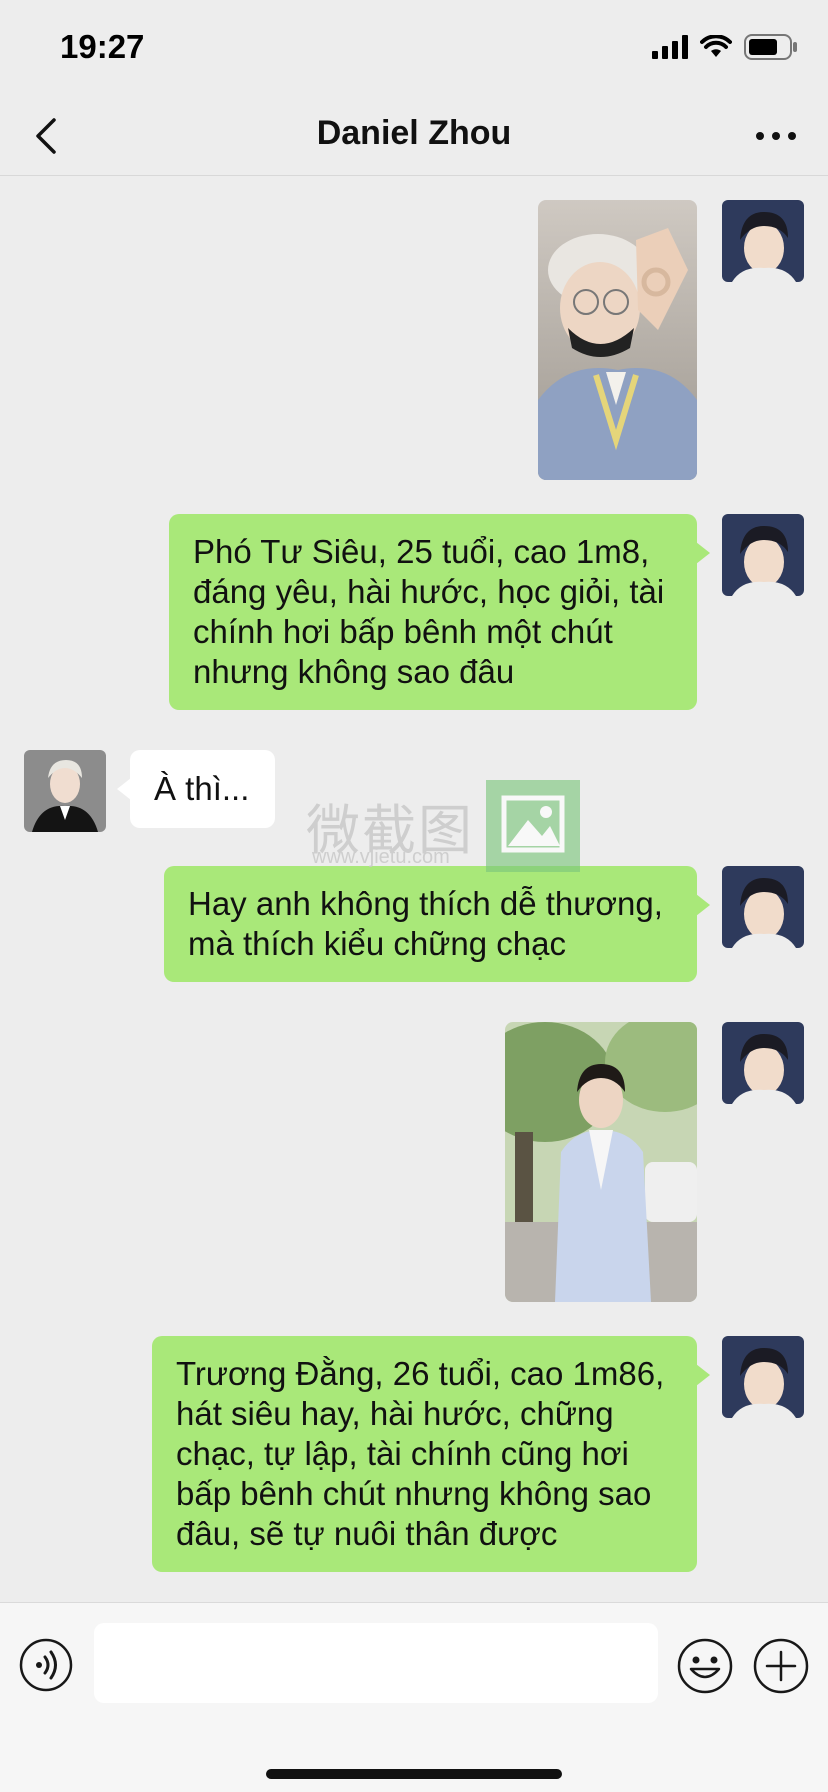 This screenshot has height=1792, width=828. I want to click on input-bar, so click(414, 1697).